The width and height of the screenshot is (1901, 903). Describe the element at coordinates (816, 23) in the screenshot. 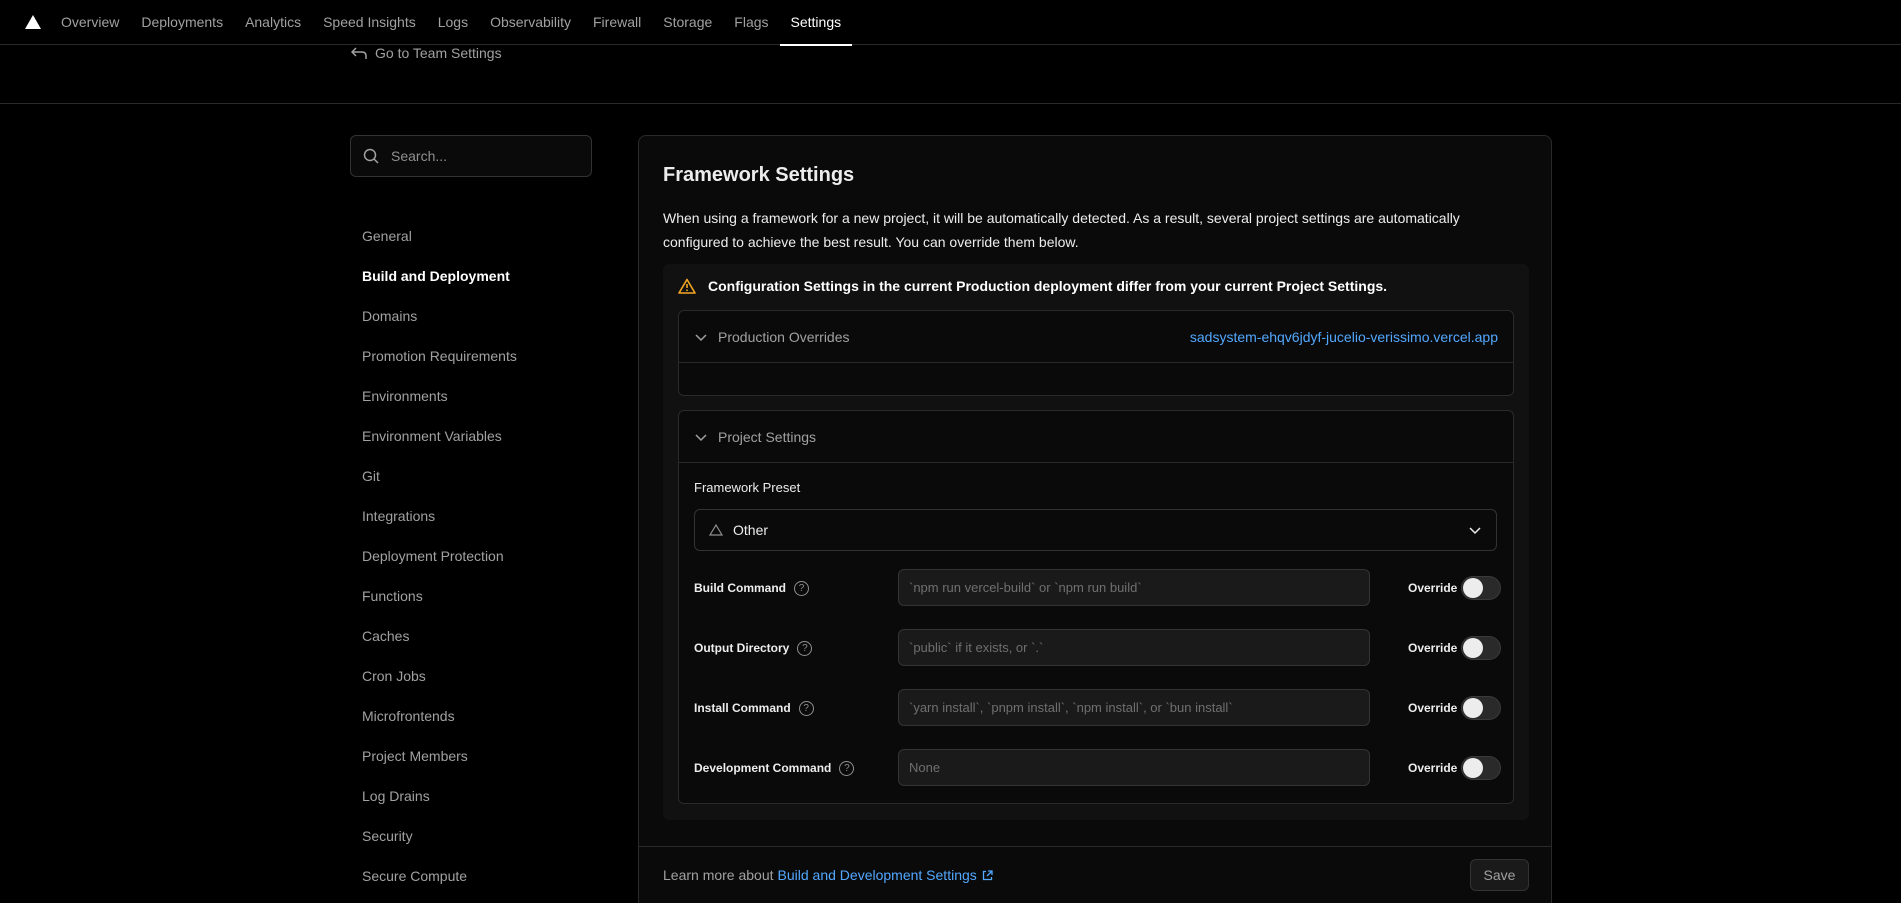

I see `tab-settings: Settings` at that location.